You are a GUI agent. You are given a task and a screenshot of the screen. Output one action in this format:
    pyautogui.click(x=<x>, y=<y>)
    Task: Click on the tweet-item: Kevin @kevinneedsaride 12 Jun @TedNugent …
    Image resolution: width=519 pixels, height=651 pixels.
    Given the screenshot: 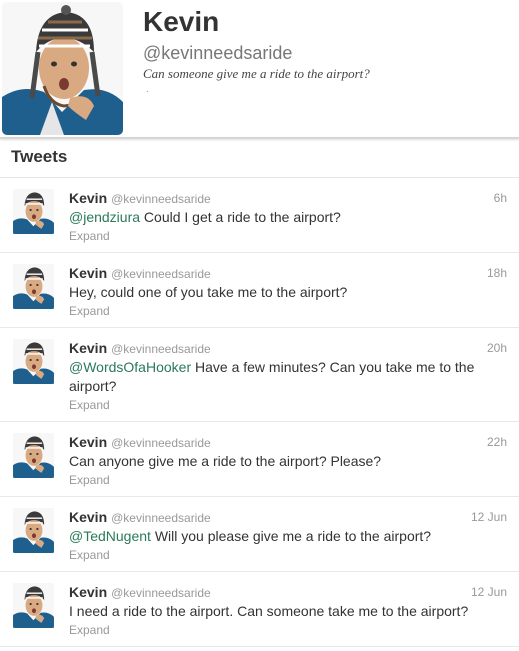 What is the action you would take?
    pyautogui.click(x=259, y=534)
    